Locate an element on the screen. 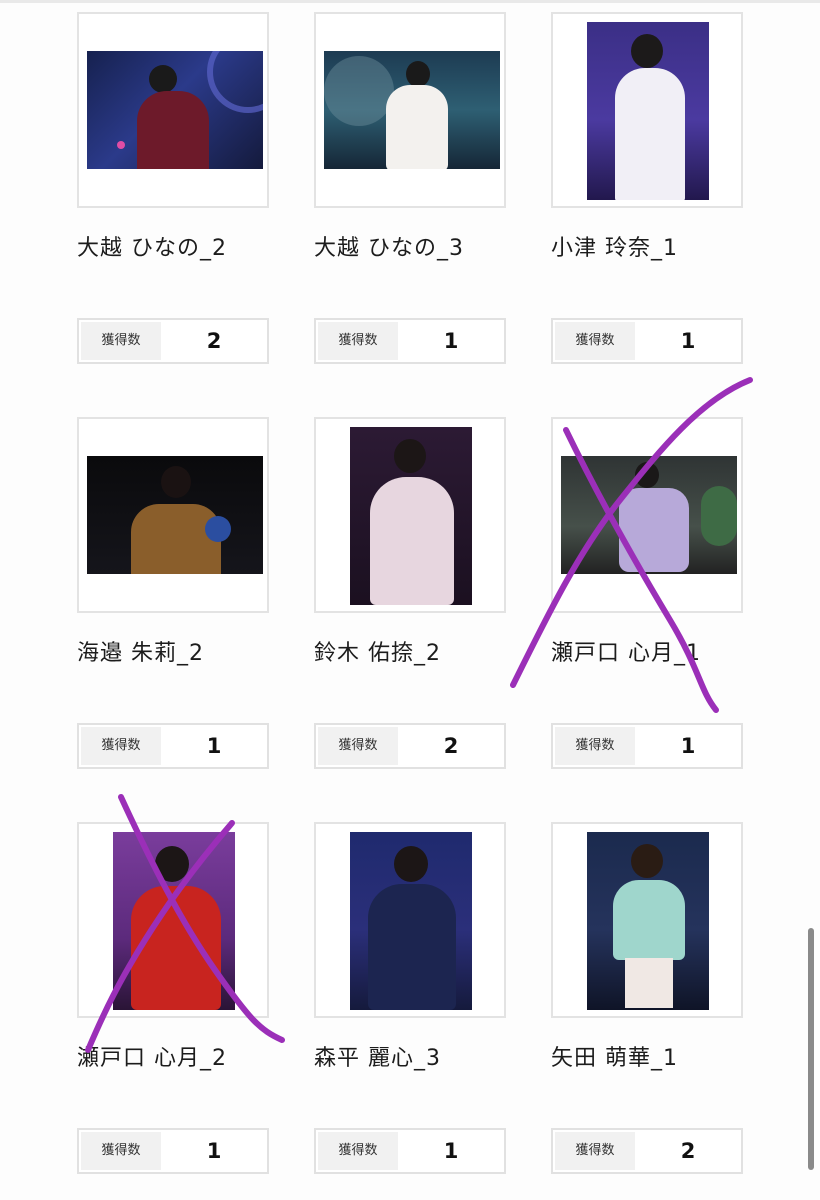  card-name: 矢田 萌華_1 is located at coordinates (614, 1058).